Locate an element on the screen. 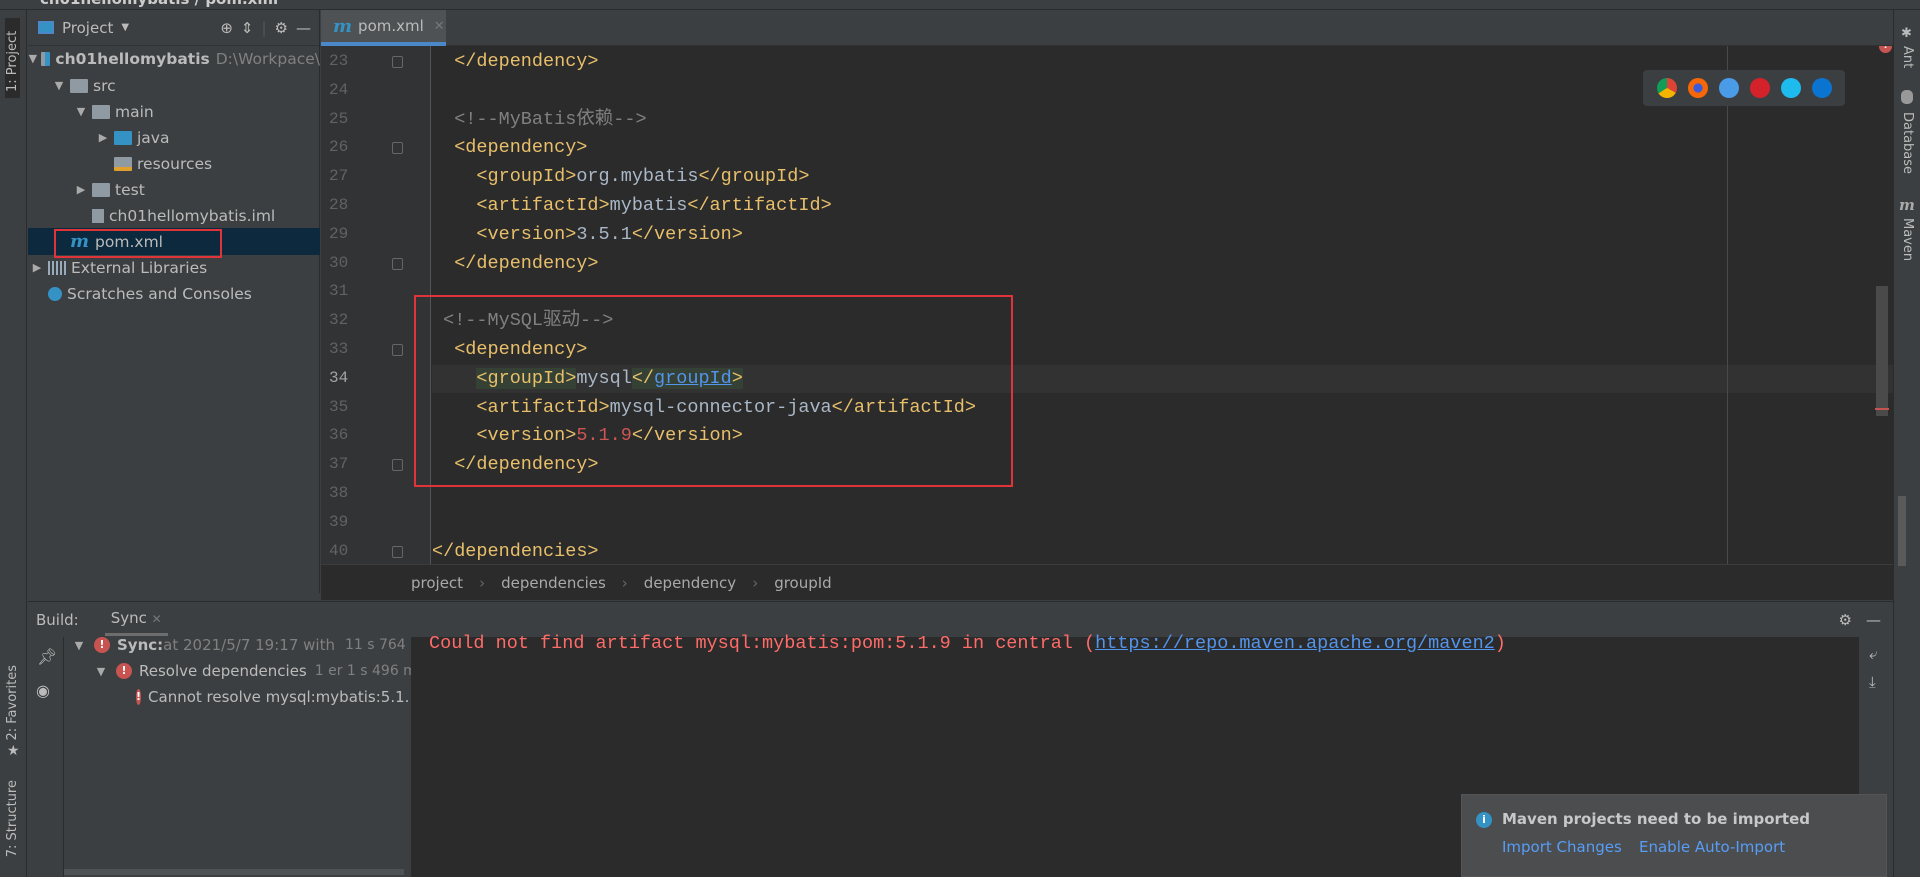 This screenshot has width=1920, height=877. tree-item: resources is located at coordinates (174, 163).